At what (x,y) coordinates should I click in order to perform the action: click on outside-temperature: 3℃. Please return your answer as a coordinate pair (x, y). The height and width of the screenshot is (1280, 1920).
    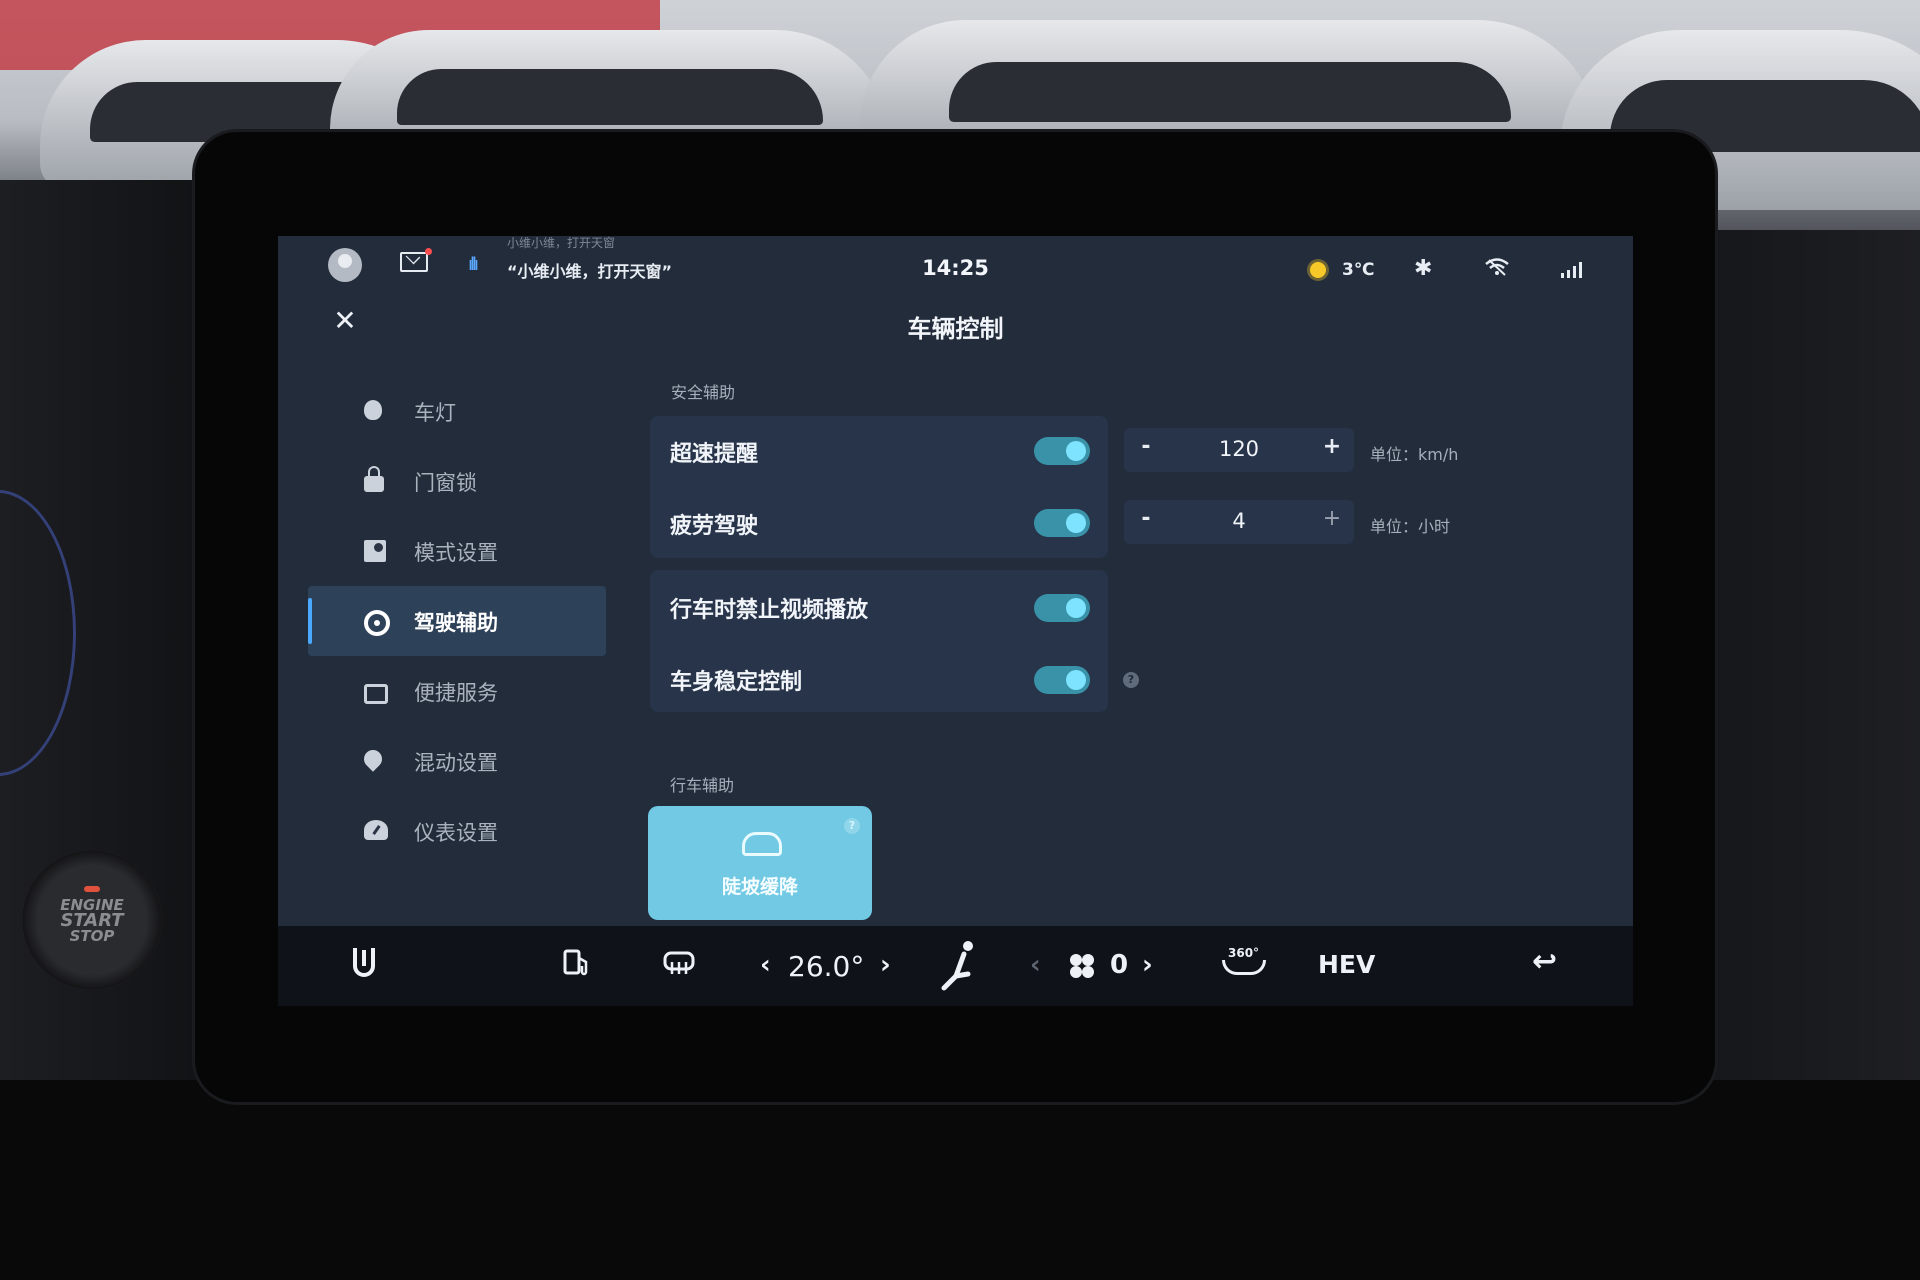
    Looking at the image, I should click on (1358, 270).